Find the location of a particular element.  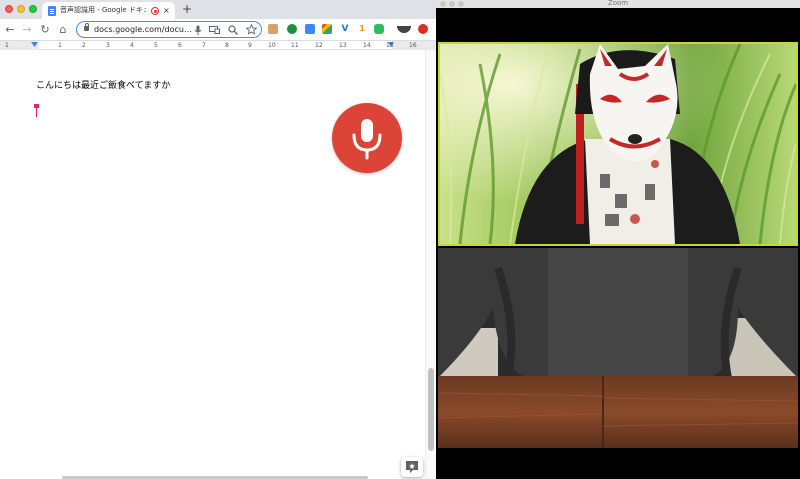

zoom-icon is located at coordinates (233, 30).